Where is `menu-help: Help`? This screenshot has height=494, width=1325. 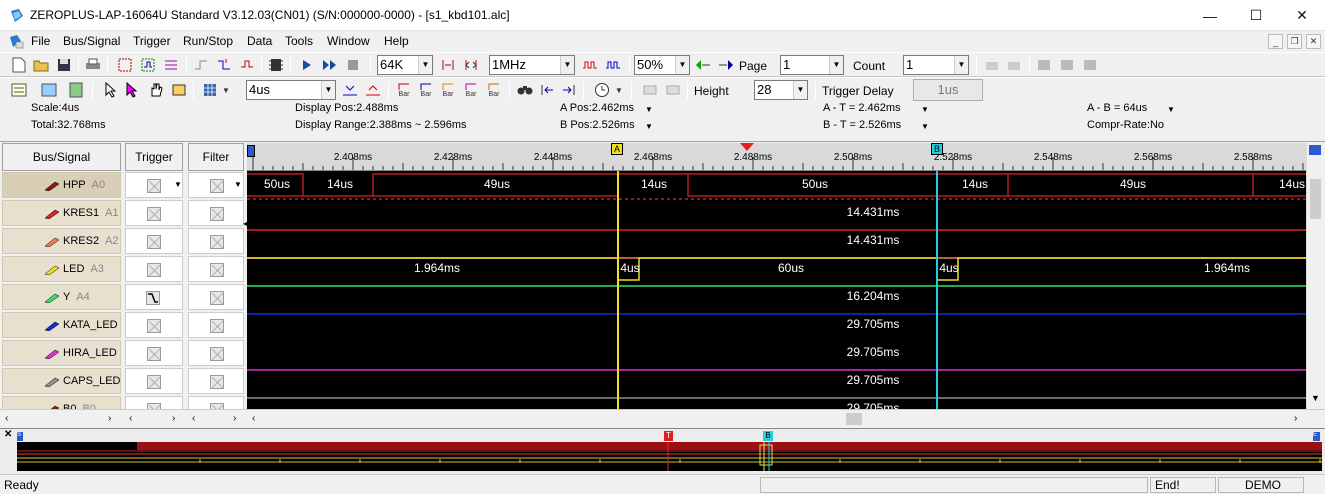
menu-help: Help is located at coordinates (396, 41).